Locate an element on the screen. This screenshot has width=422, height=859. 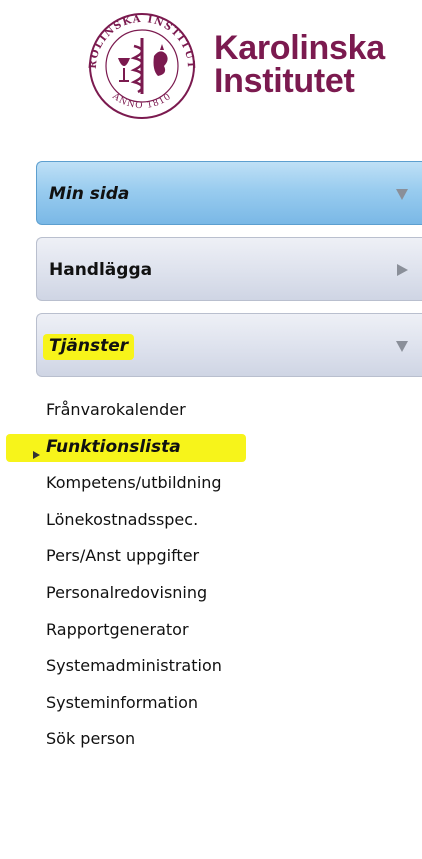
submenu-item-lonekostnadsspec: Lönekostnadsspec. is located at coordinates (211, 520).